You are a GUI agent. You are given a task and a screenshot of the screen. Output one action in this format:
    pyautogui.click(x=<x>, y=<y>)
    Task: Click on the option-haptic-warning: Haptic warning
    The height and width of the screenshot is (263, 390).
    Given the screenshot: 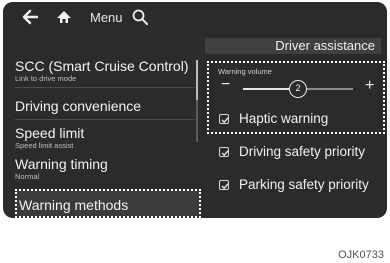 What is the action you would take?
    pyautogui.click(x=273, y=118)
    